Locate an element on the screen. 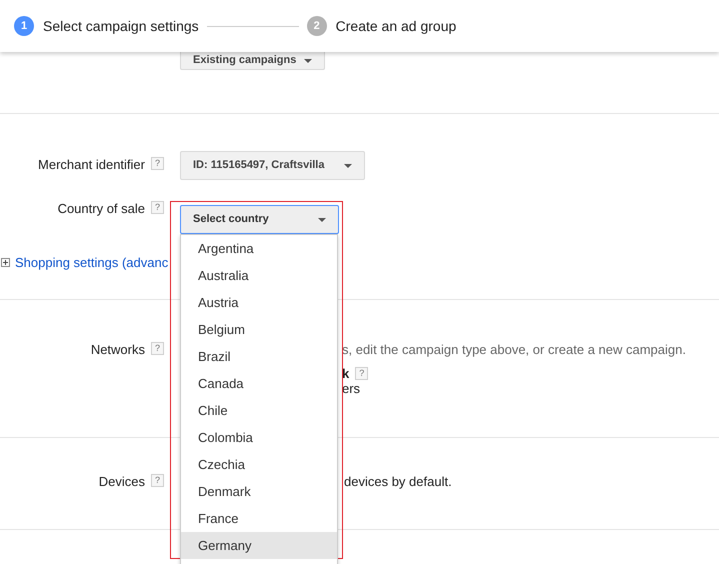  step-label: Create an ad group is located at coordinates (396, 26).